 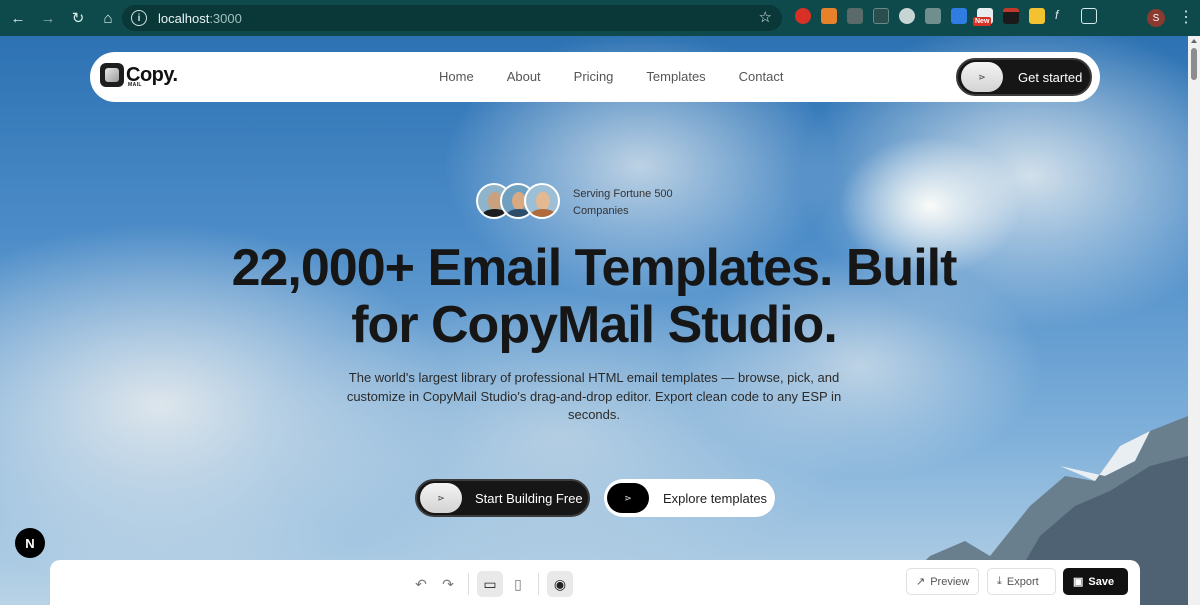 I want to click on save-button: ▣ Save, so click(x=1095, y=581).